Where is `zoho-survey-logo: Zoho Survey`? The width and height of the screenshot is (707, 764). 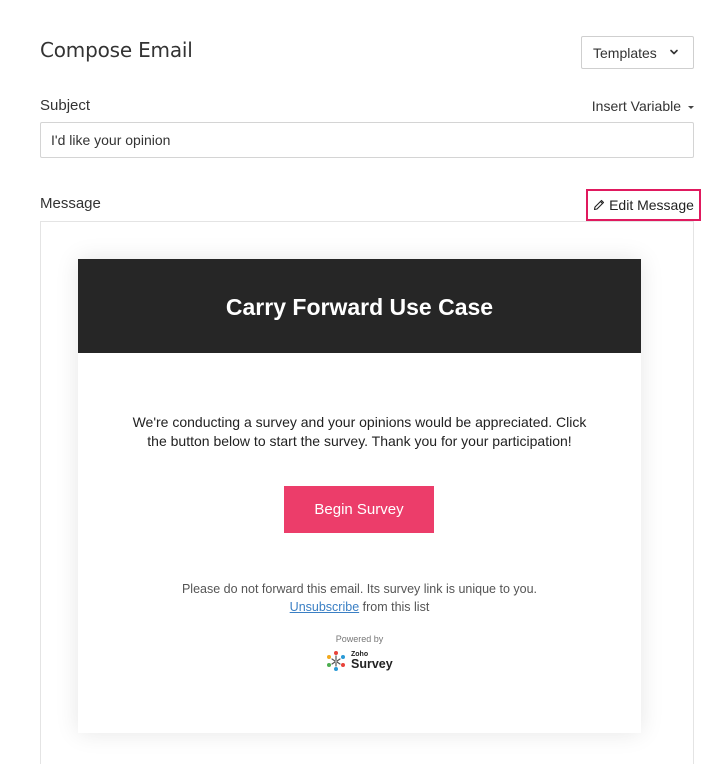 zoho-survey-logo: Zoho Survey is located at coordinates (360, 661).